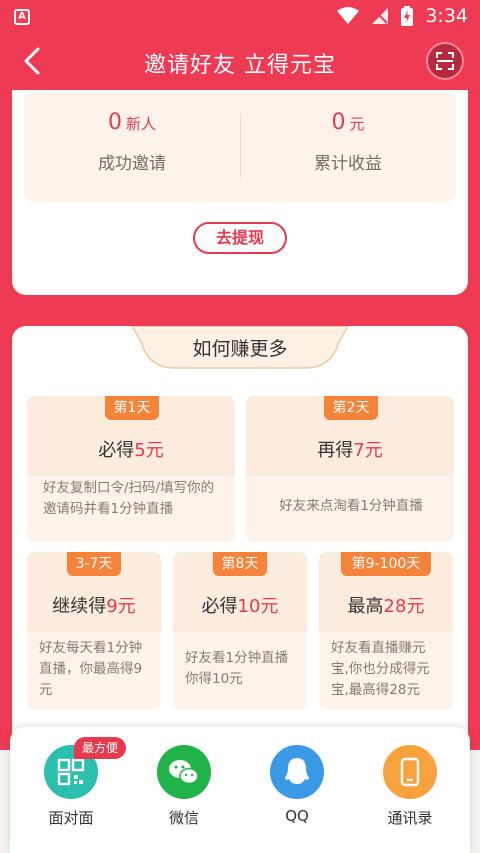  I want to click on task-reward-prefix: 再得, so click(335, 450).